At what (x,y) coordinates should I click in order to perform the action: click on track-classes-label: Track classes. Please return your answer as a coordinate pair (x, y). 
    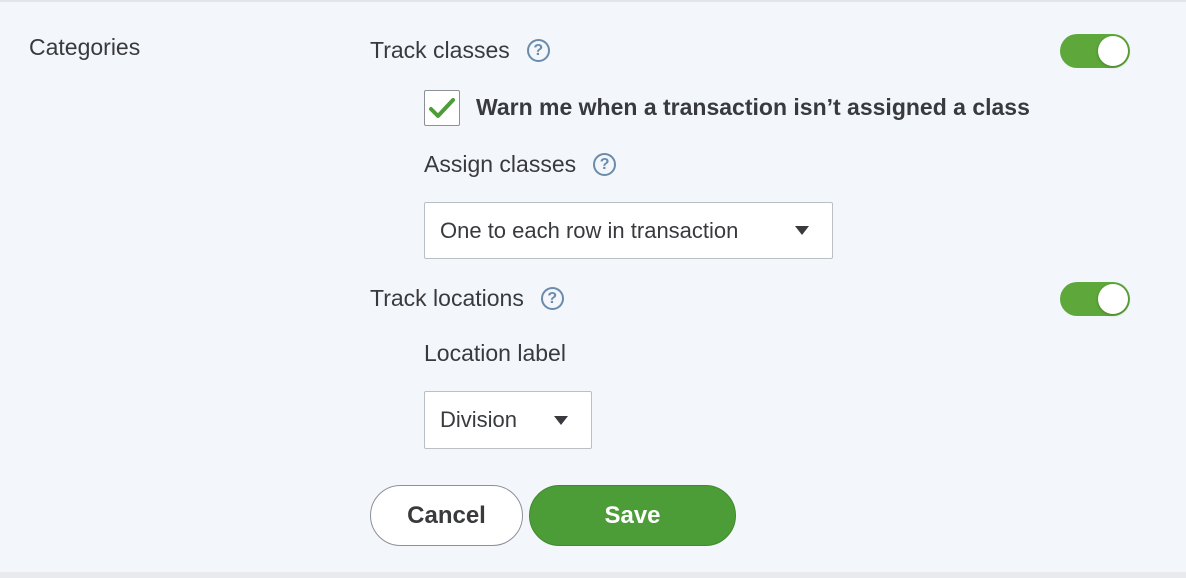
    Looking at the image, I should click on (440, 50).